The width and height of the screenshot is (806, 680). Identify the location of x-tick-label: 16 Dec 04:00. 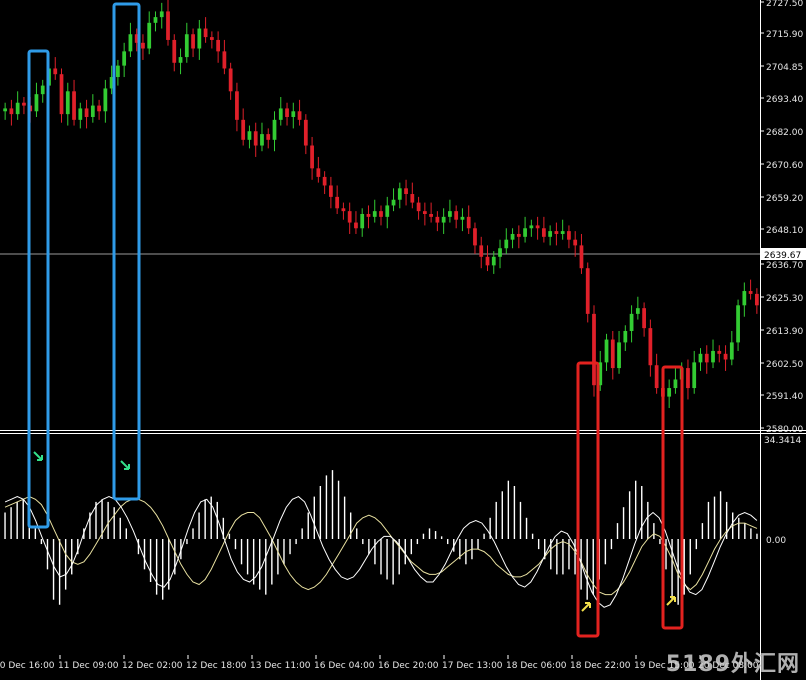
(344, 666).